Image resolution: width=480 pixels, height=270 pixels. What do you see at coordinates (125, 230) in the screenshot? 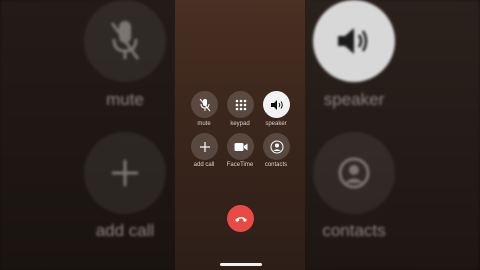
I see `add-call-label: add call` at bounding box center [125, 230].